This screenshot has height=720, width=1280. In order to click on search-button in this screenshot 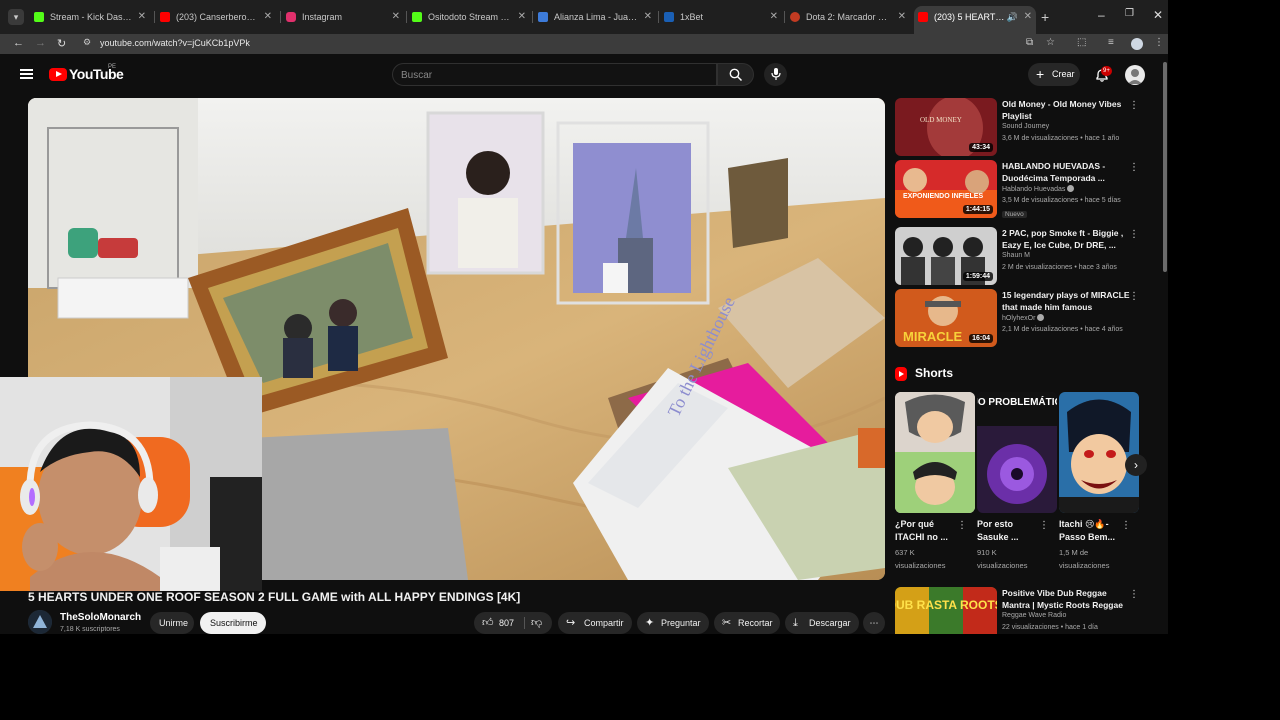, I will do `click(735, 74)`.